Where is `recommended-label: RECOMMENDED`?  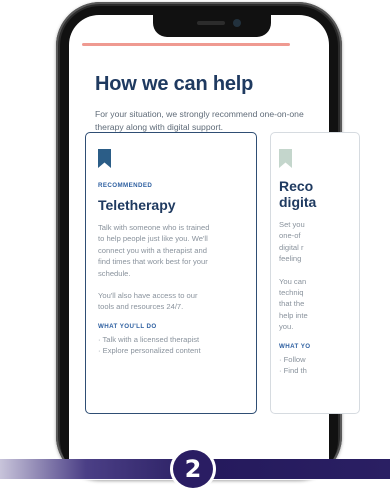
recommended-label: RECOMMENDED is located at coordinates (125, 185).